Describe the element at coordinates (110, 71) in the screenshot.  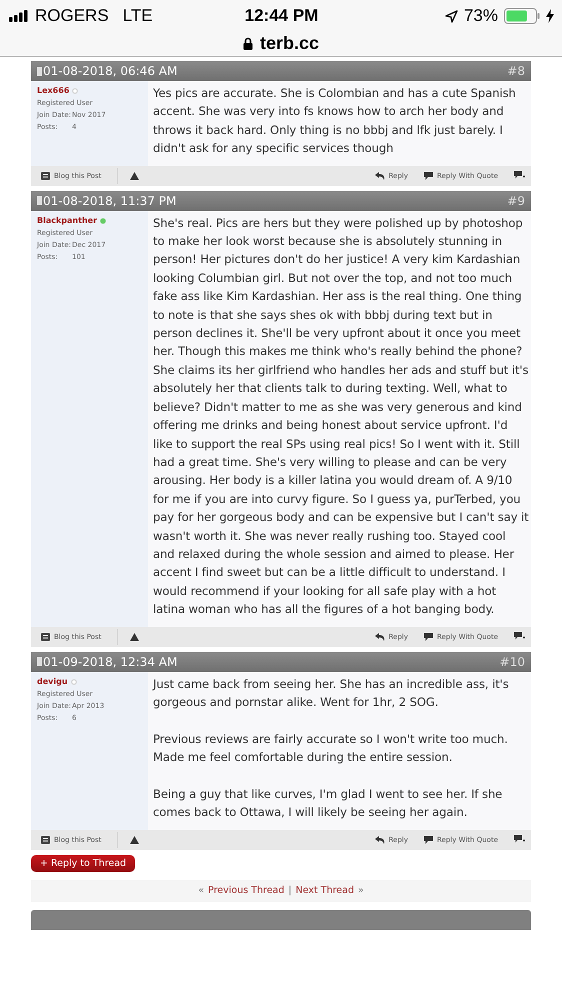
I see `post-date: 01-08-2018, 06:46 AM` at that location.